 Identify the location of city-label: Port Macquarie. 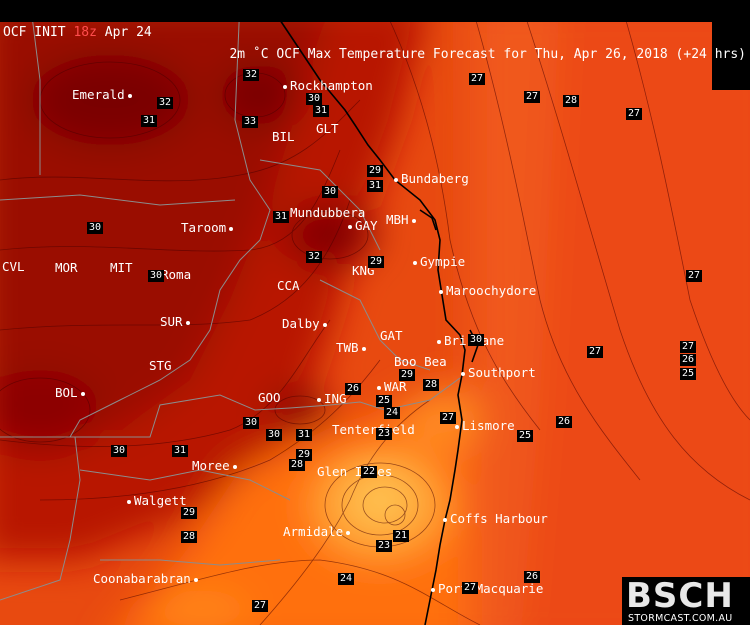
(485, 589).